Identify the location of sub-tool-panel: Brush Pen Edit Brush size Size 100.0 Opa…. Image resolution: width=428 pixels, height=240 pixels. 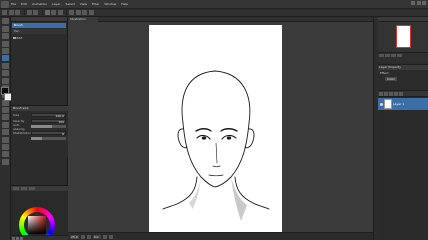
(39, 128).